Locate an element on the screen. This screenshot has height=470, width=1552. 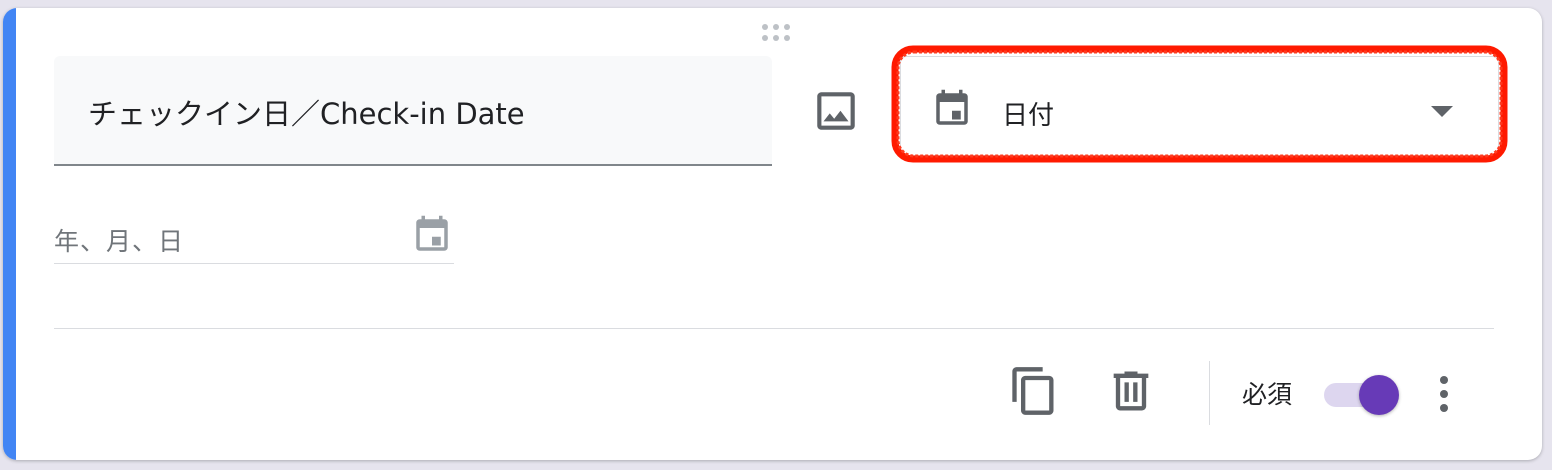
question-title-input: チェックイン日／Check-in Date is located at coordinates (413, 111).